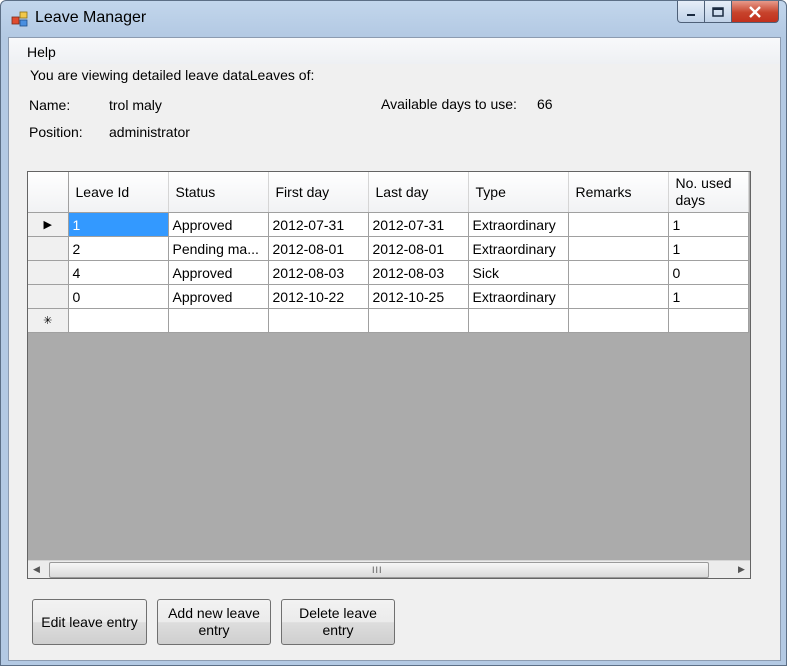 The image size is (787, 666). I want to click on column-header-leave-id: Leave Id, so click(118, 192).